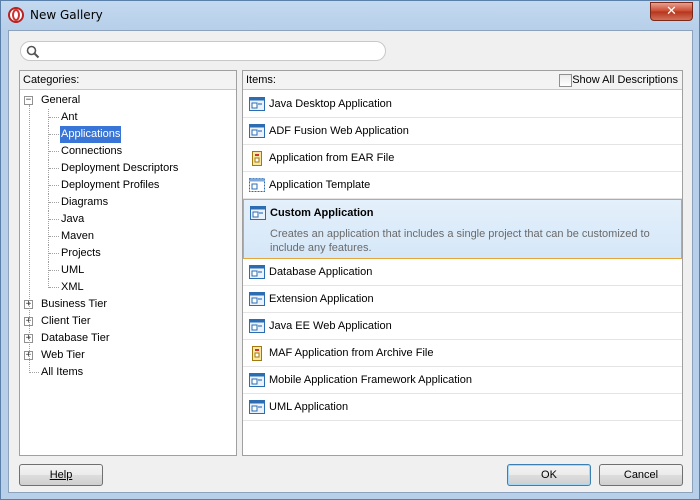 The height and width of the screenshot is (500, 700). I want to click on ok-button-label: OK, so click(549, 475).